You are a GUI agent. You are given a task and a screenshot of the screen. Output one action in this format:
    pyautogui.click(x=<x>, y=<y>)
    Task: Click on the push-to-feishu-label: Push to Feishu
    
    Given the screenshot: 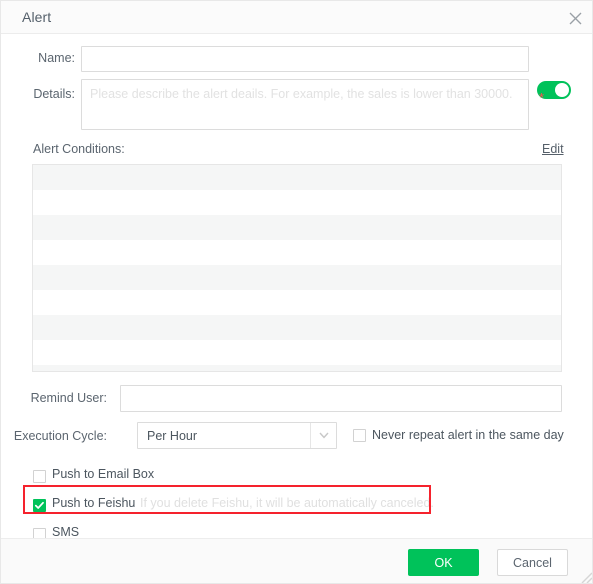 What is the action you would take?
    pyautogui.click(x=93, y=503)
    